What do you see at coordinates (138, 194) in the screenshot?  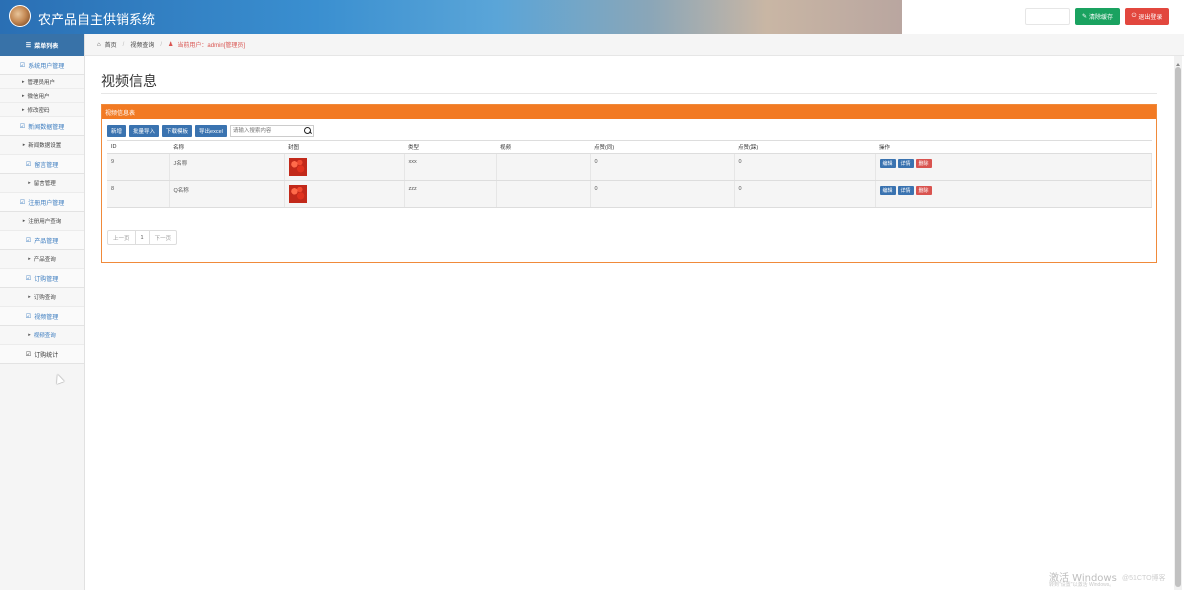 I see `cell-id: 8` at bounding box center [138, 194].